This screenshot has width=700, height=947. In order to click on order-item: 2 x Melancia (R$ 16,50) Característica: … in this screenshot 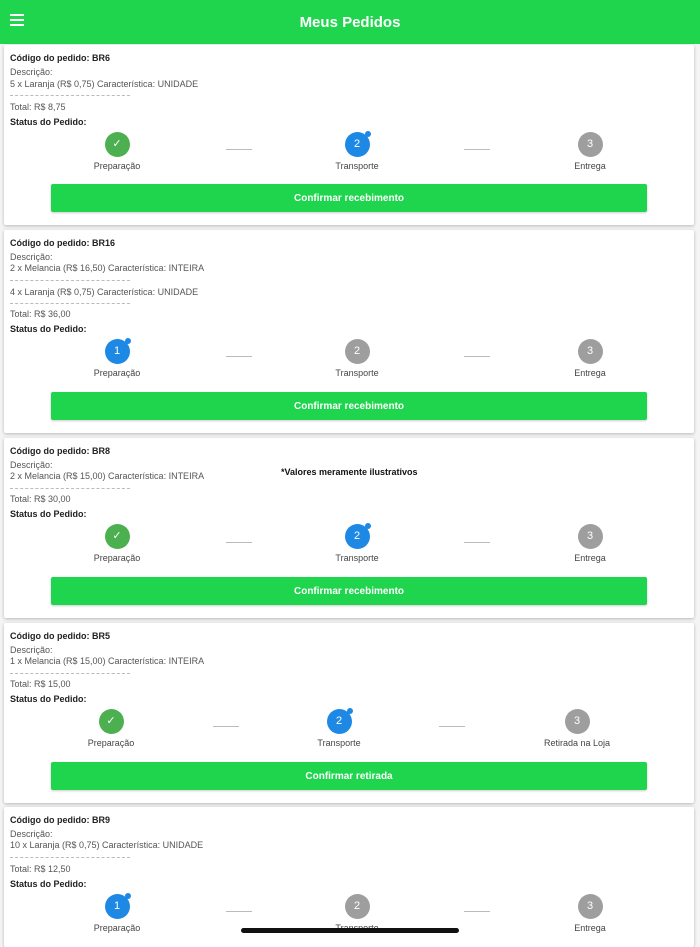, I will do `click(107, 268)`.